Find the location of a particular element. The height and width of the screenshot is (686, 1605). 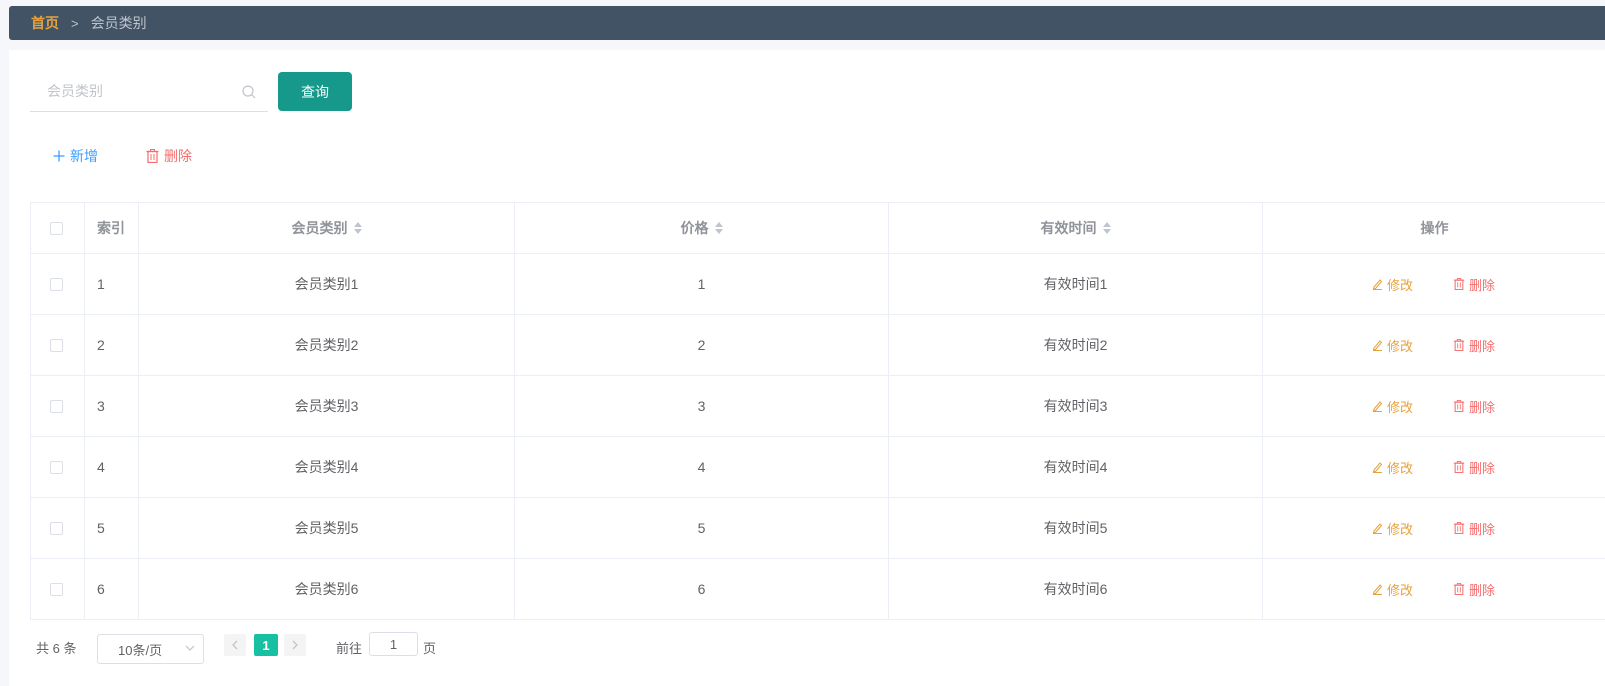

cell-price: 2 is located at coordinates (702, 345).